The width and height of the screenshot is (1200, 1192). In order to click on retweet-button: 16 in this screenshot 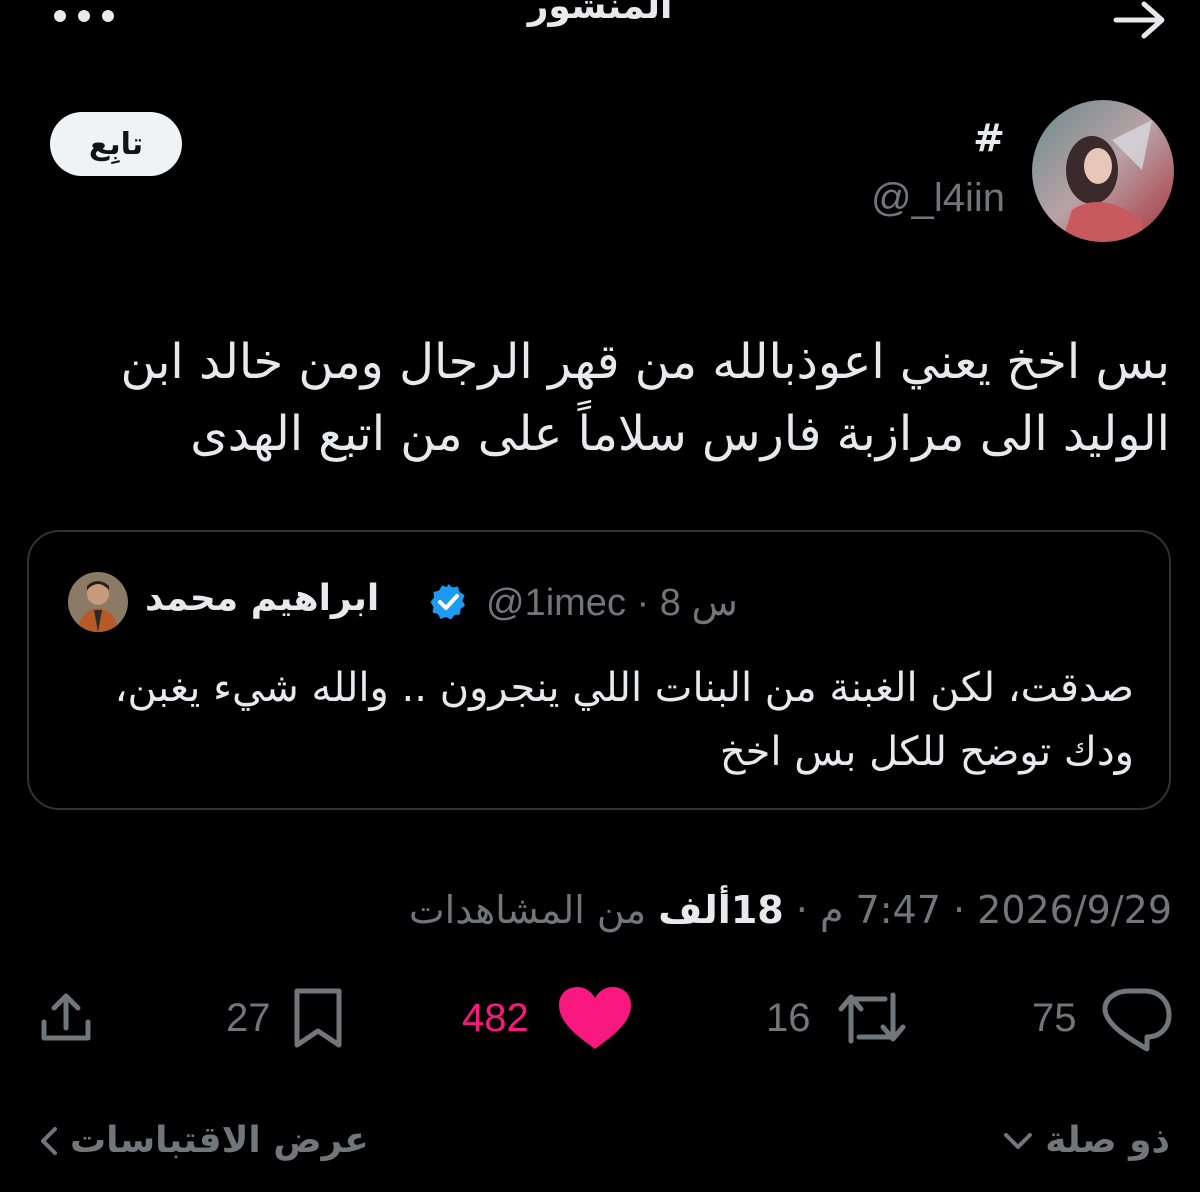, I will do `click(837, 1018)`.